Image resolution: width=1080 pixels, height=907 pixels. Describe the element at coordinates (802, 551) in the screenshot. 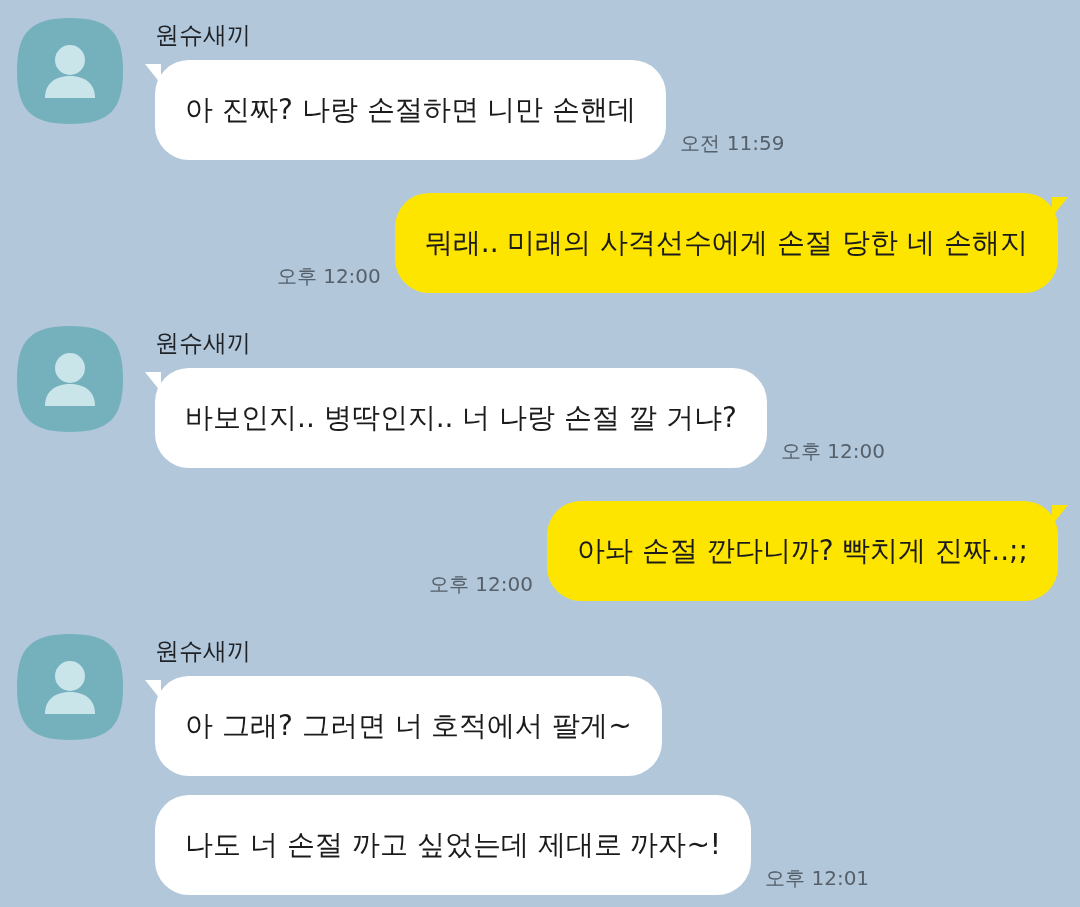

I see `message-bubble: 아놔 손절 깐다니까? 빡치게 진짜..;;` at that location.